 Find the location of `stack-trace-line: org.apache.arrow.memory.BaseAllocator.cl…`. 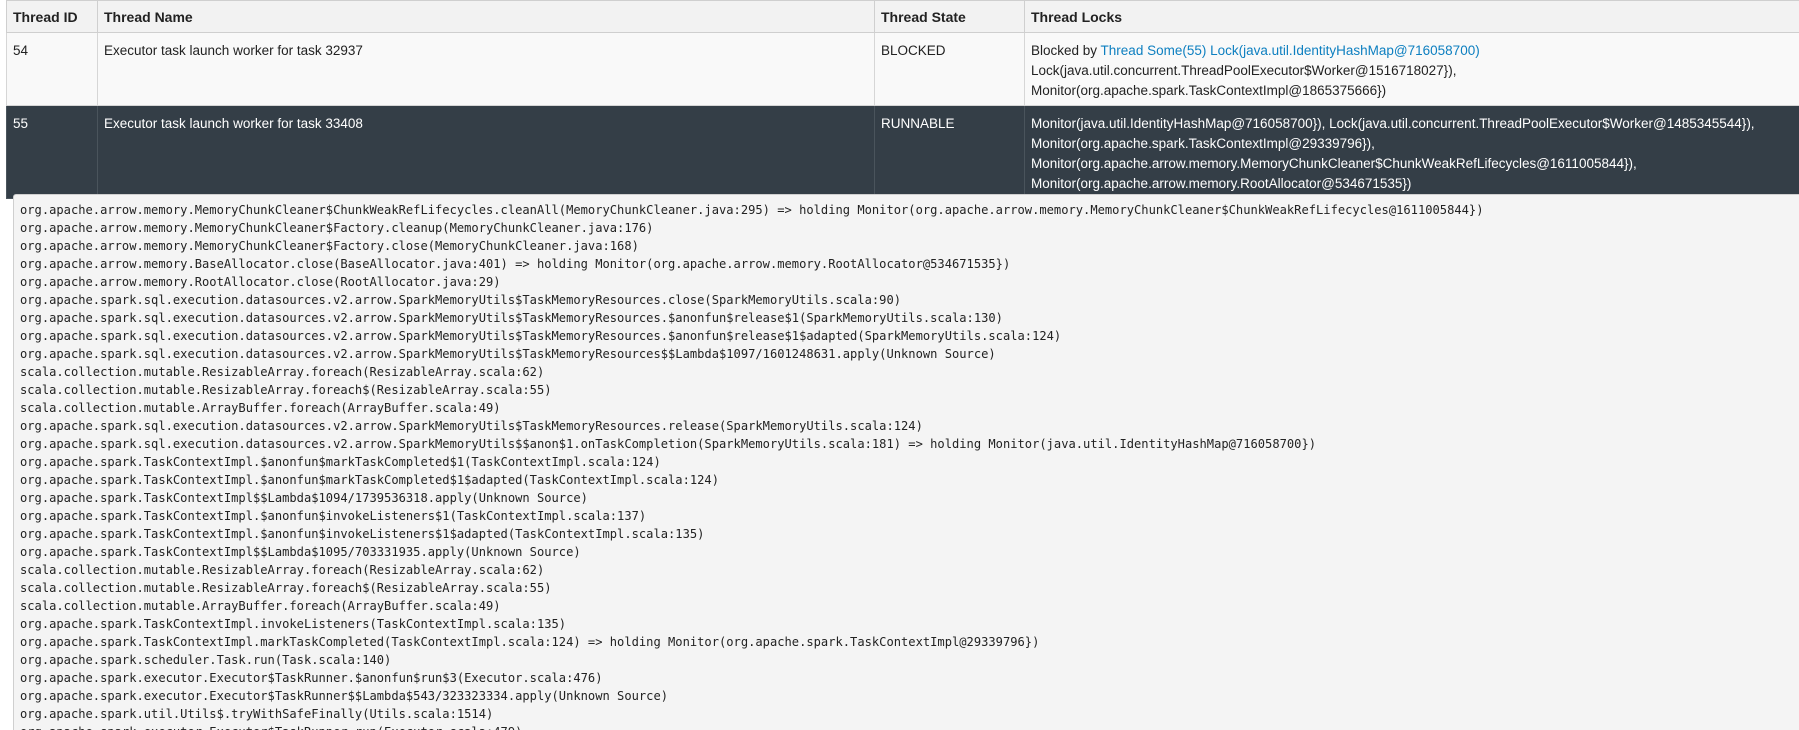

stack-trace-line: org.apache.arrow.memory.BaseAllocator.cl… is located at coordinates (515, 264).